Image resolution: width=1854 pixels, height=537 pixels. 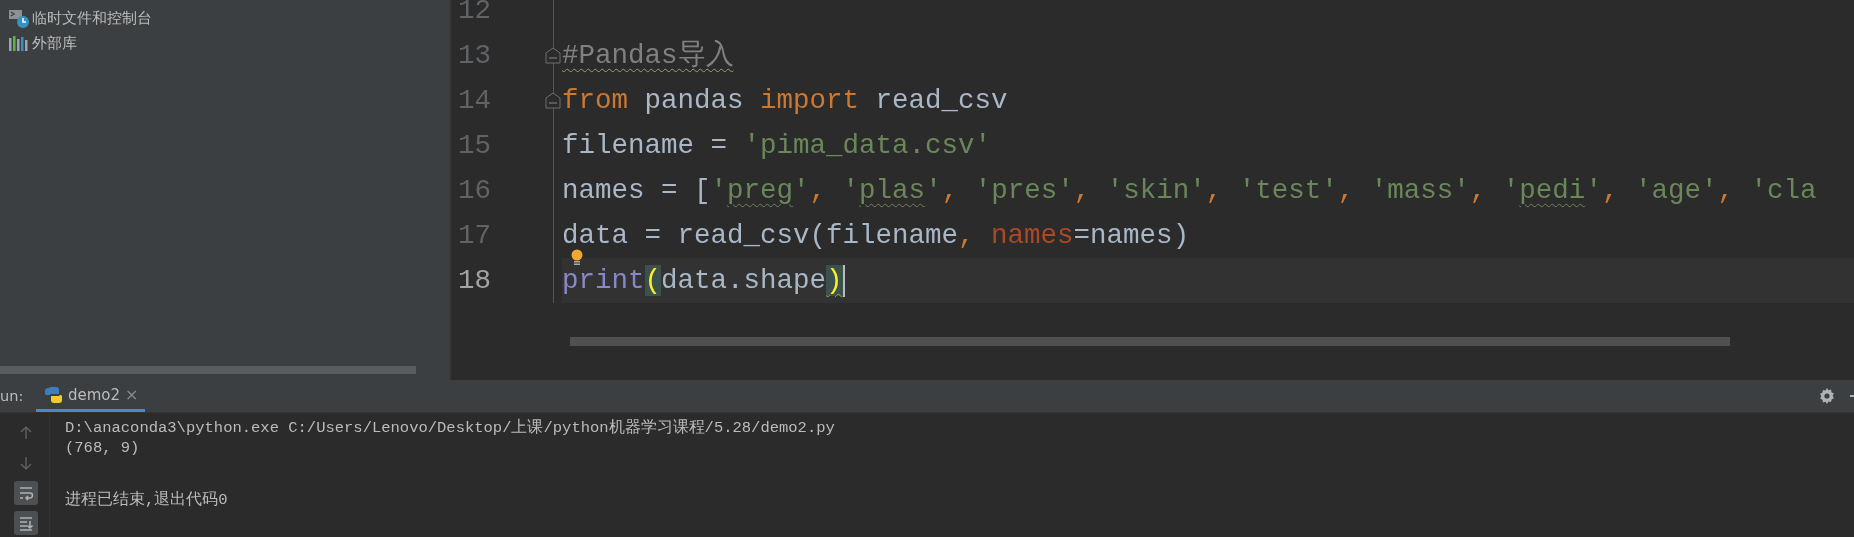 What do you see at coordinates (147, 500) in the screenshot?
I see `console-line: 进程已结束,退出代码0` at bounding box center [147, 500].